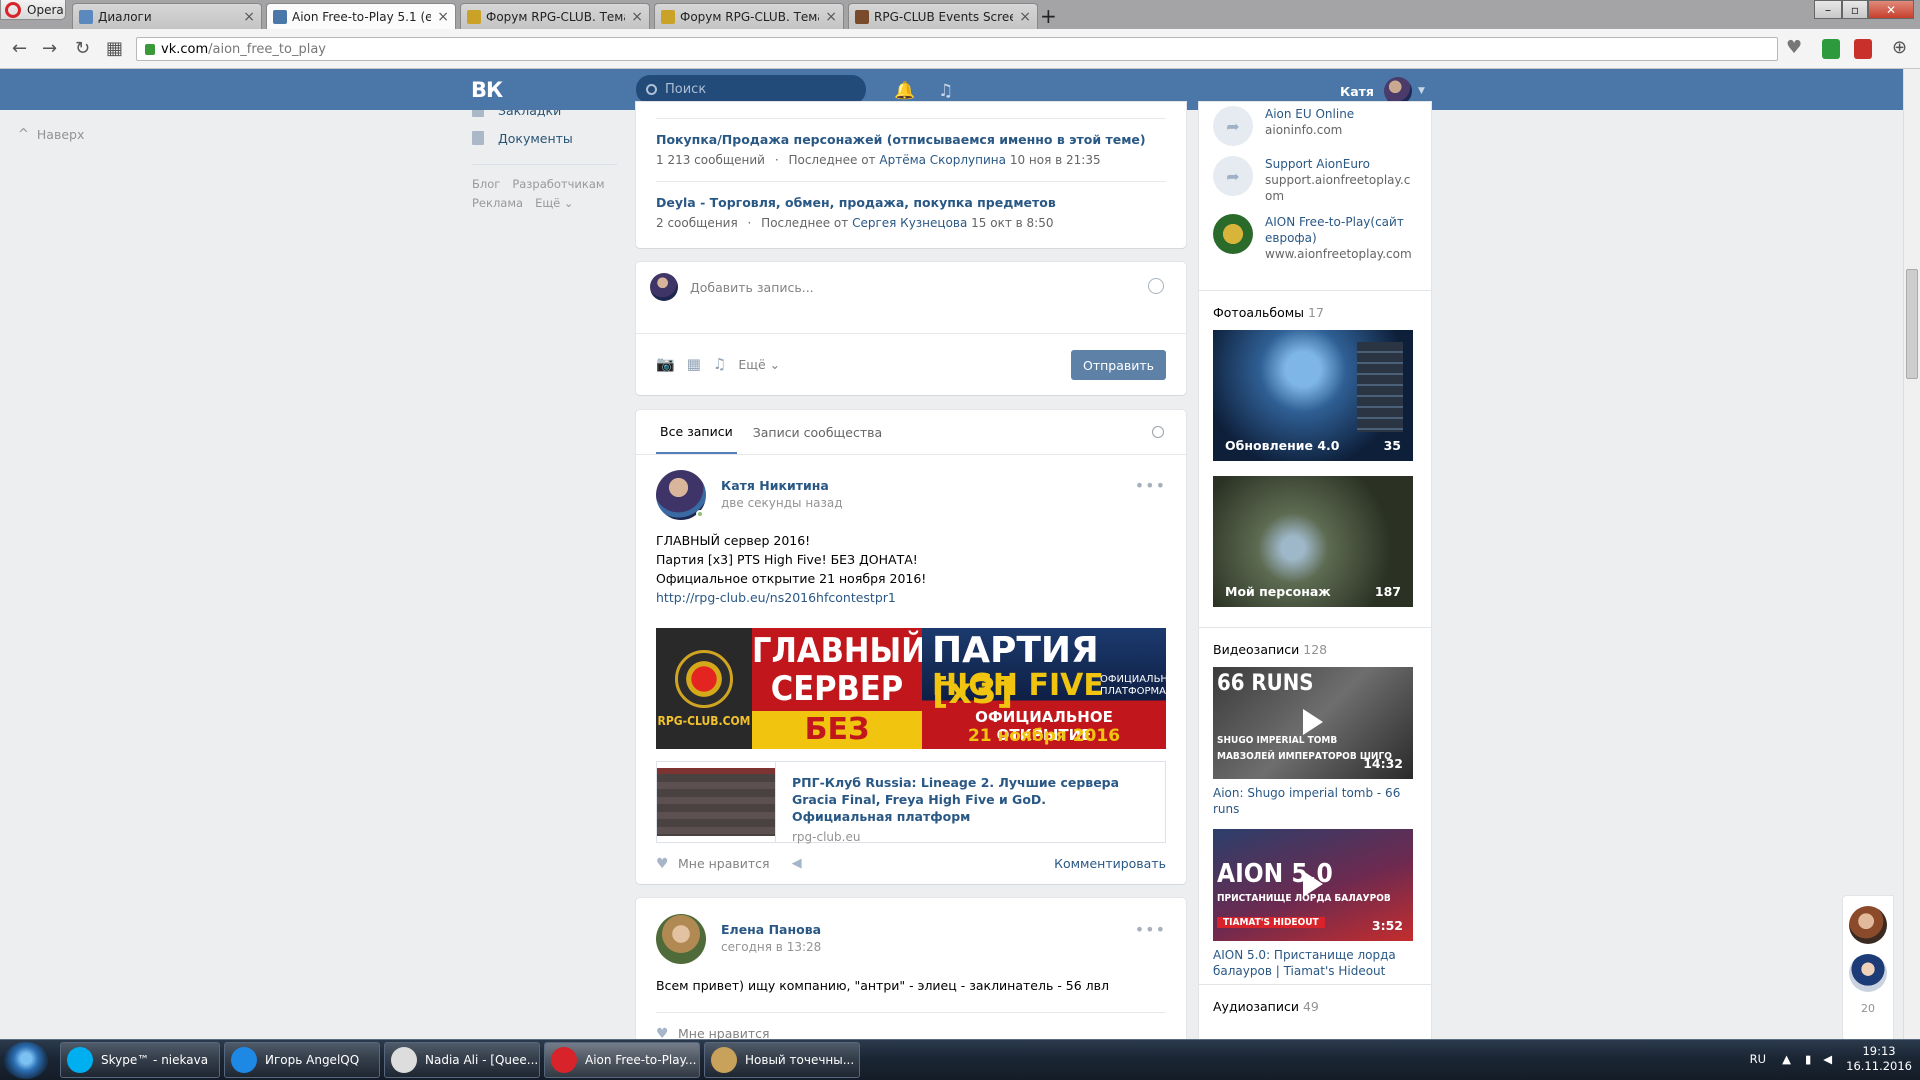 The image size is (1920, 1080). What do you see at coordinates (1048, 16) in the screenshot?
I see `new-tab-button: +` at bounding box center [1048, 16].